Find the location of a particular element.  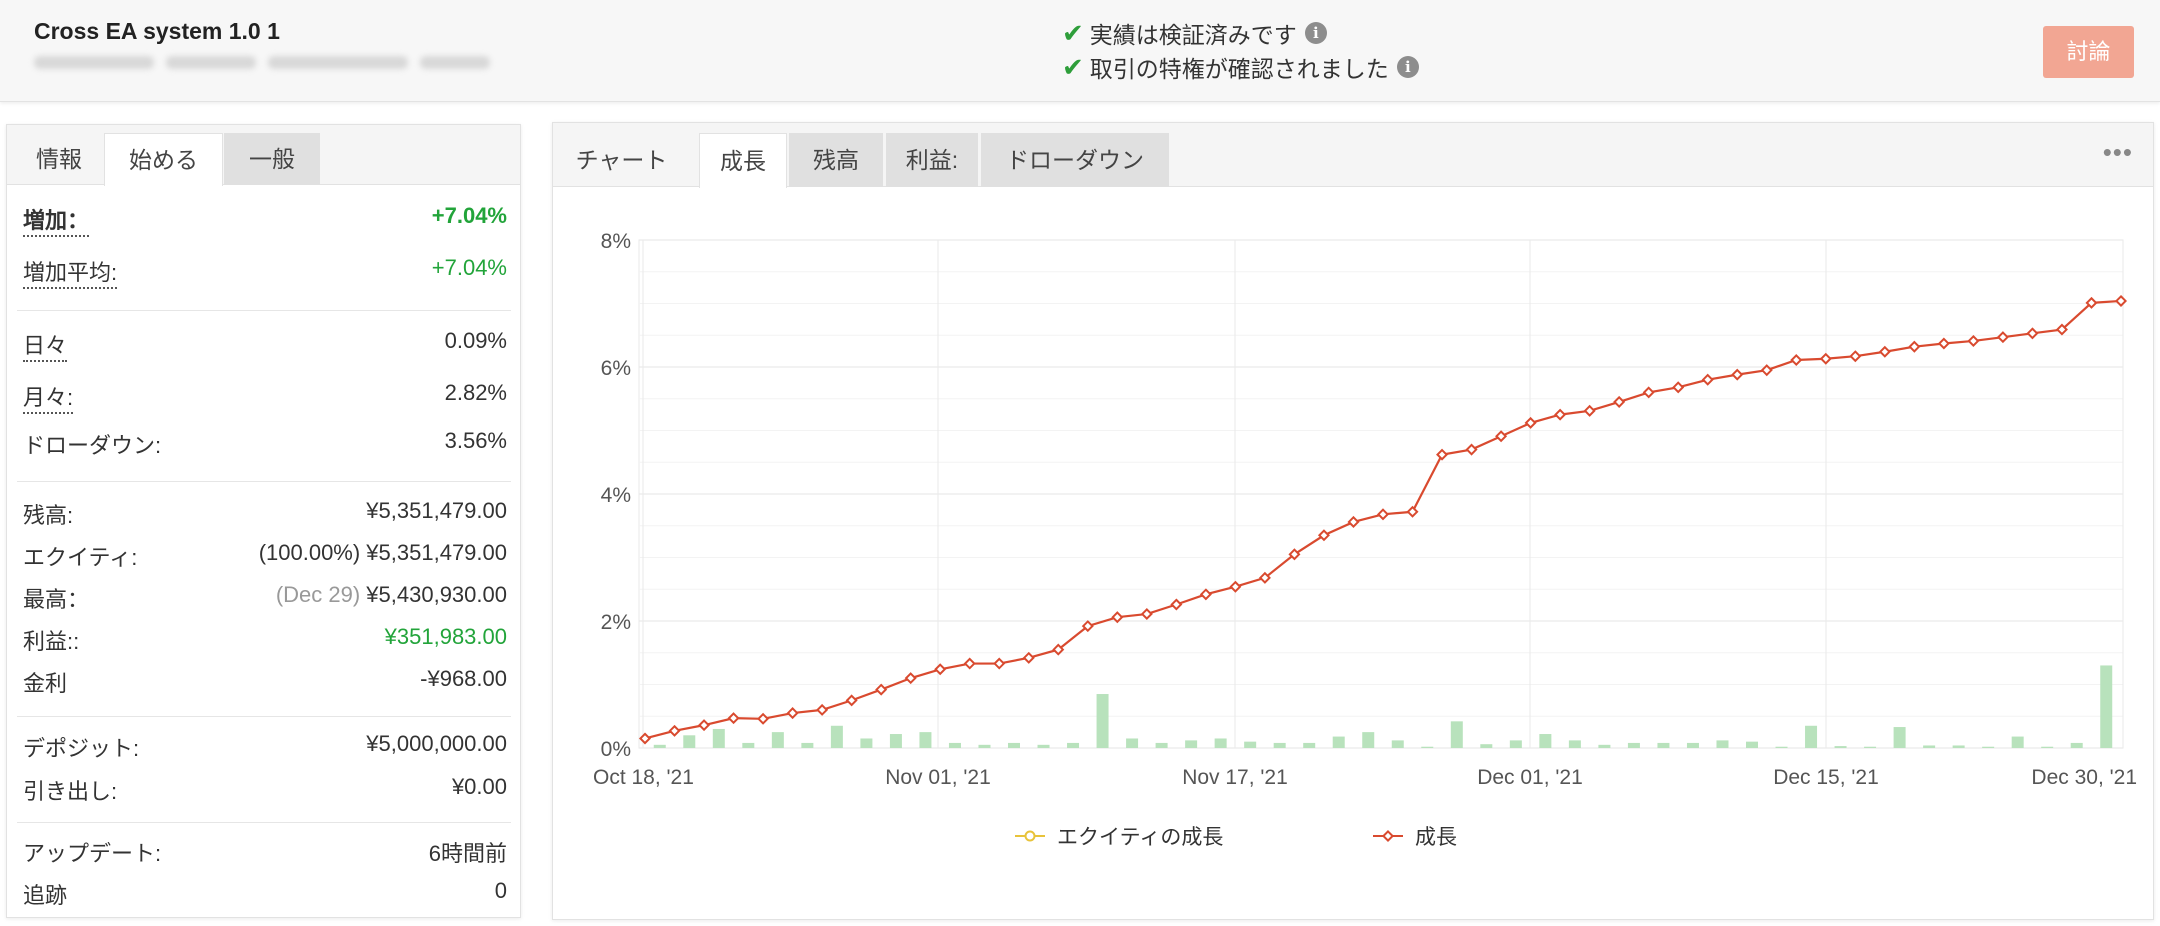

y-tick-label: 8% is located at coordinates (616, 241).